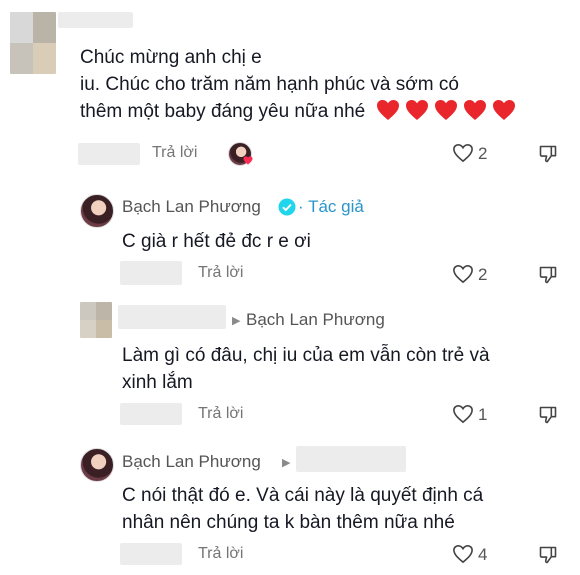  Describe the element at coordinates (315, 320) in the screenshot. I see `reply-to-name: Bạch Lan Phương` at that location.